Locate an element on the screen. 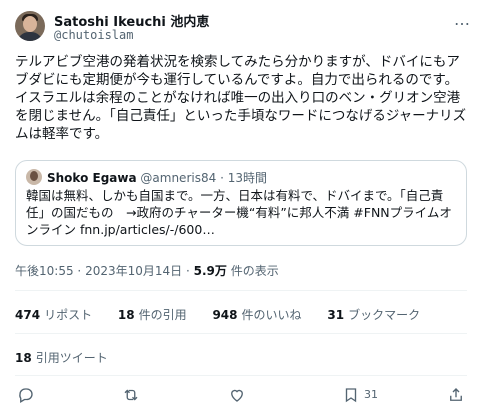 The image size is (480, 414). quoted-name: Shoko Egawa is located at coordinates (92, 178).